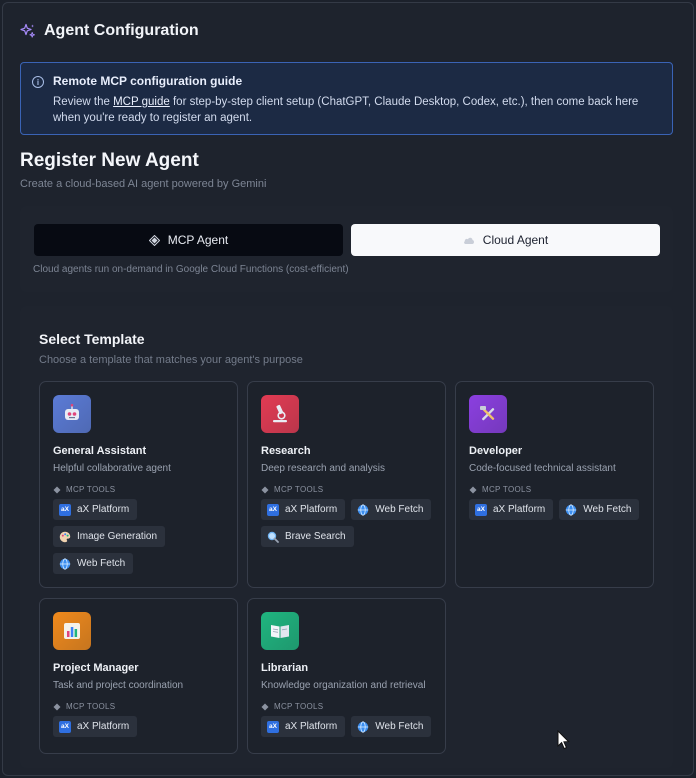 Image resolution: width=696 pixels, height=778 pixels. What do you see at coordinates (27, 30) in the screenshot?
I see `sparkles-icon` at bounding box center [27, 30].